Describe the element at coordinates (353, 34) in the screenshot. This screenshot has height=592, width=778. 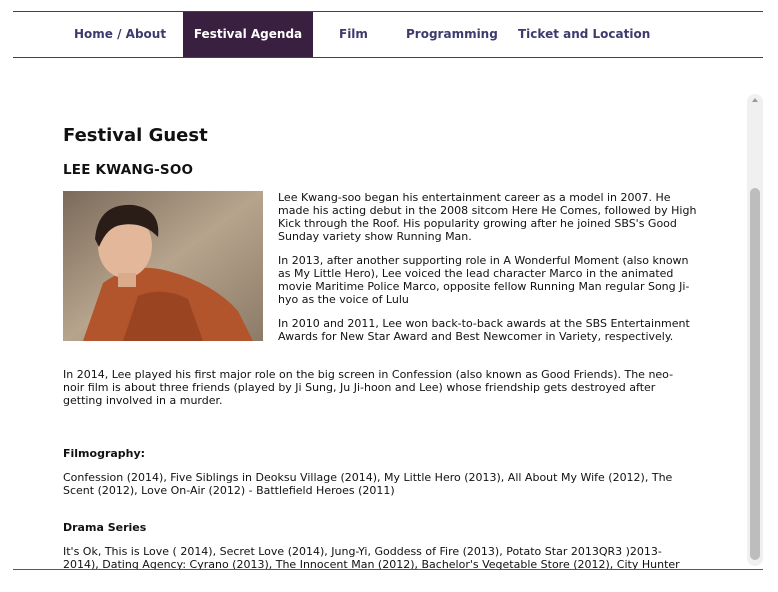
I see `nav-film: Film` at that location.